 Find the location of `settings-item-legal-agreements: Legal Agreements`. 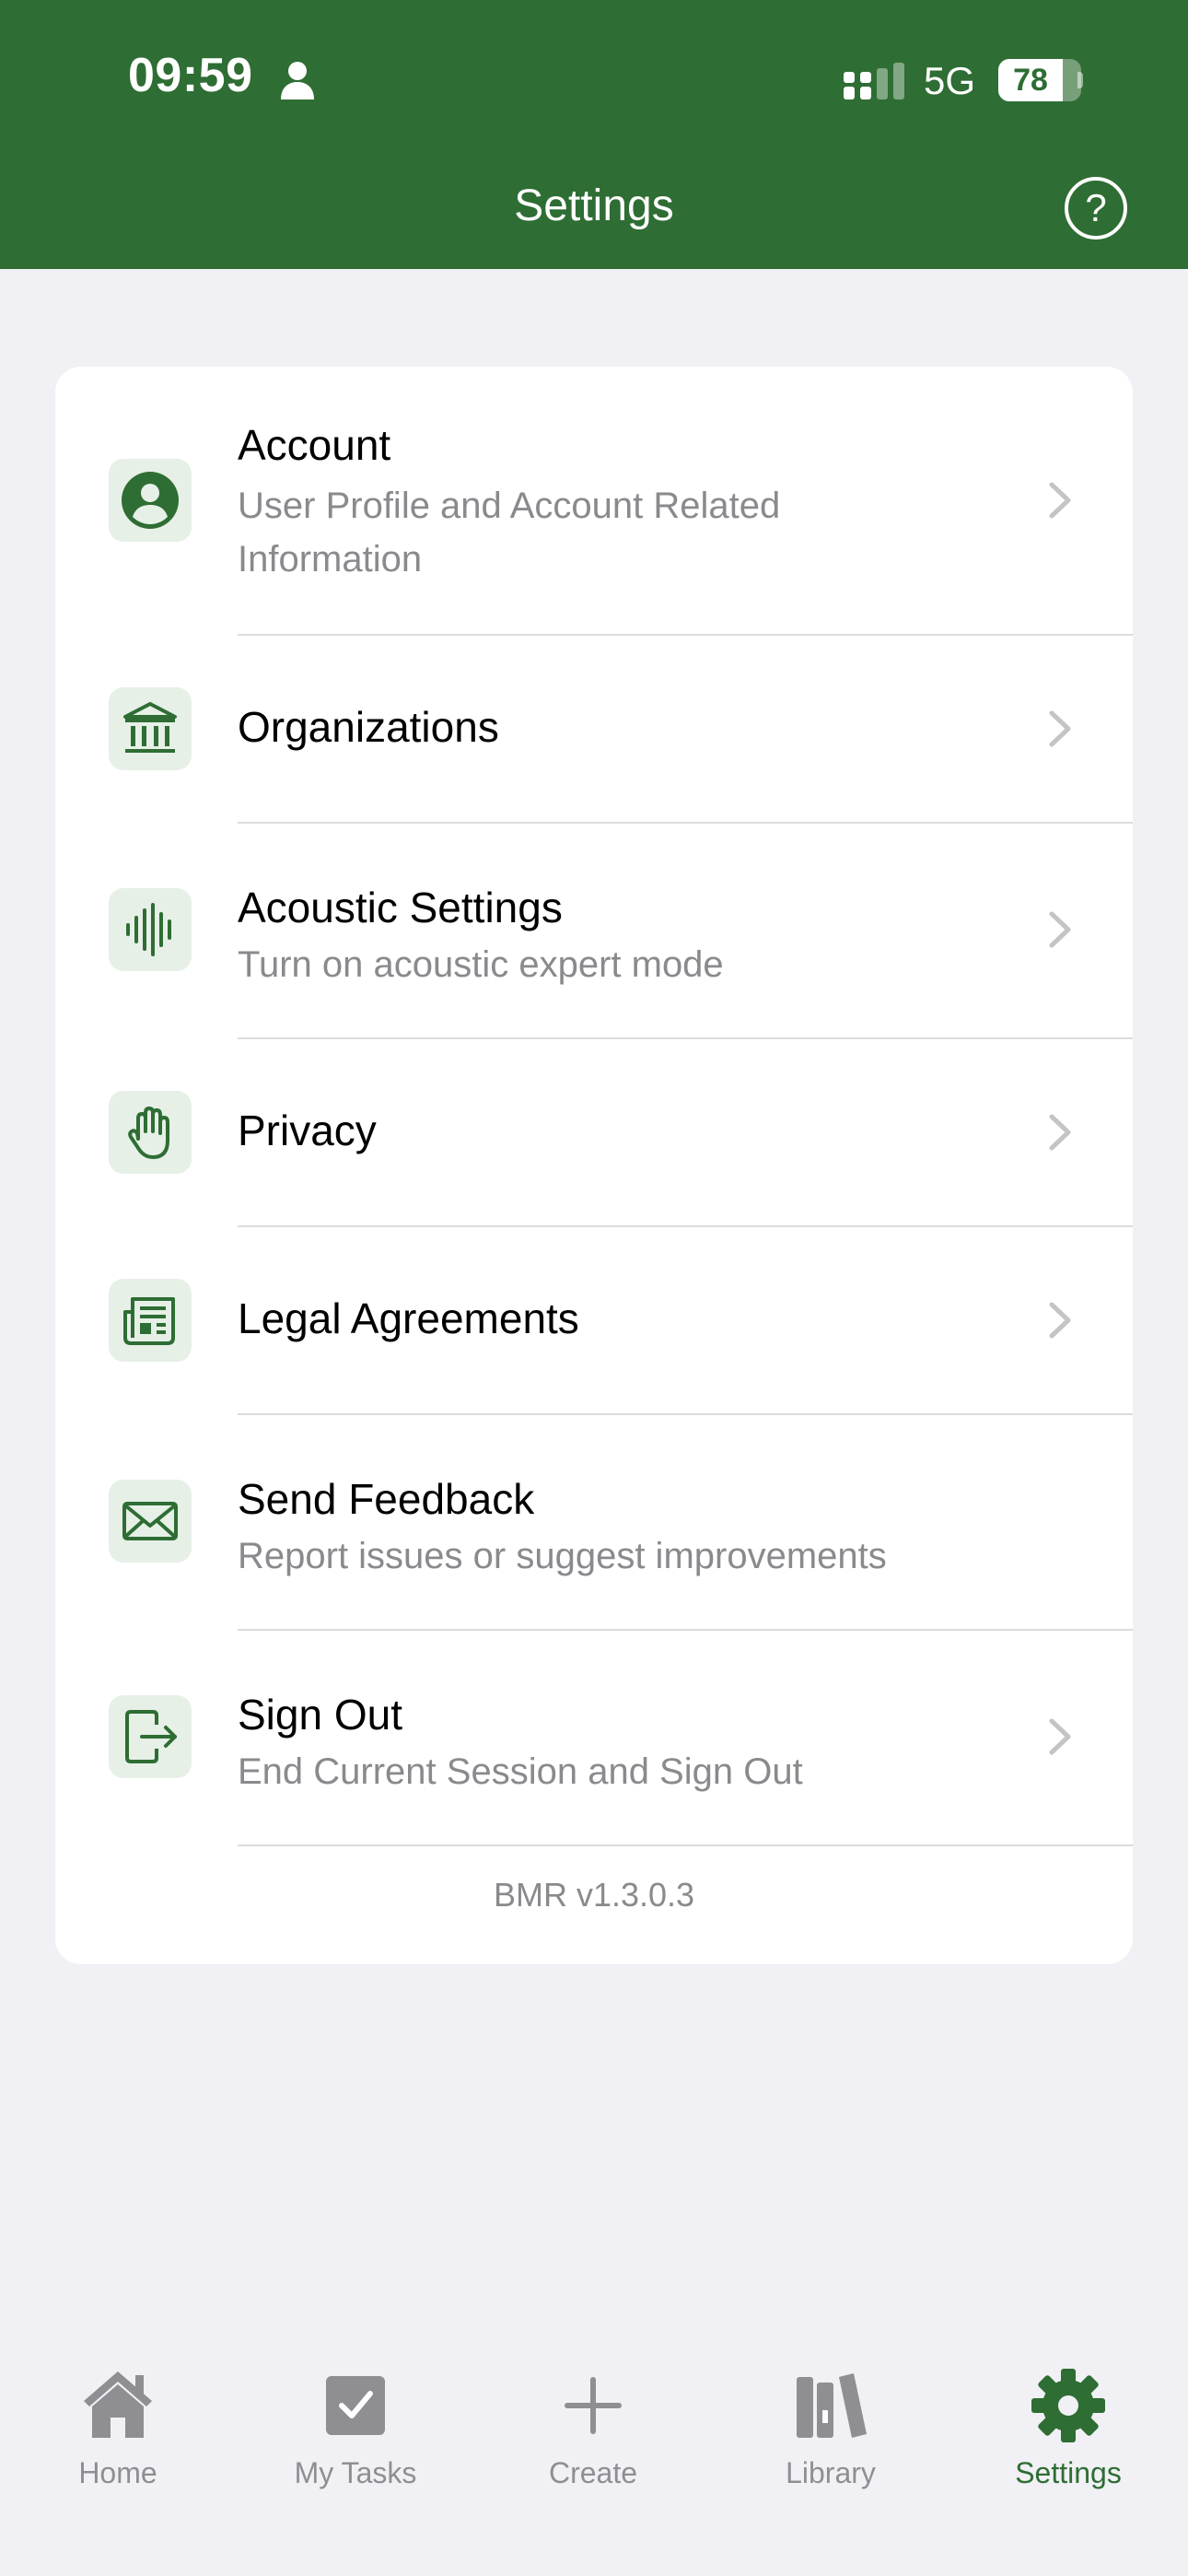

settings-item-legal-agreements: Legal Agreements is located at coordinates (594, 1320).